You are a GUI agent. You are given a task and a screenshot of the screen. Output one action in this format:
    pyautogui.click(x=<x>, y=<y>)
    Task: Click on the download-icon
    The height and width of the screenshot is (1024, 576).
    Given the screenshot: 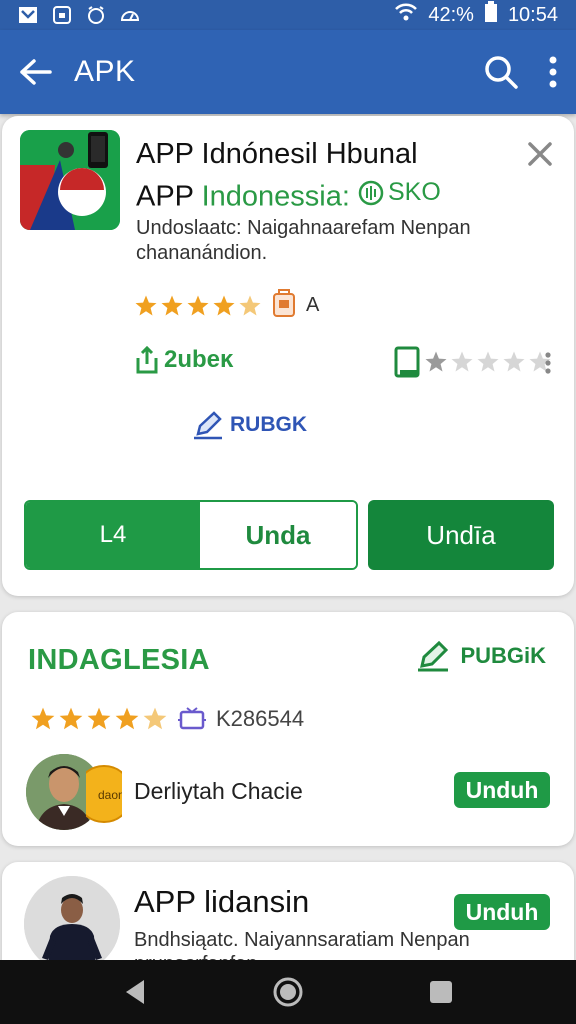 What is the action you would take?
    pyautogui.click(x=147, y=360)
    